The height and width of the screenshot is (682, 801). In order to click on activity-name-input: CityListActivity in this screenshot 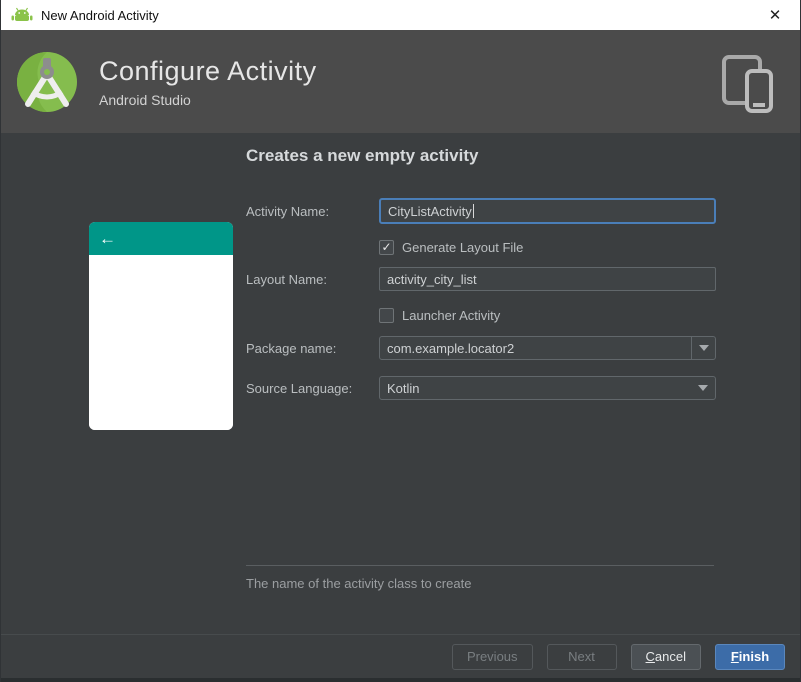, I will do `click(547, 211)`.